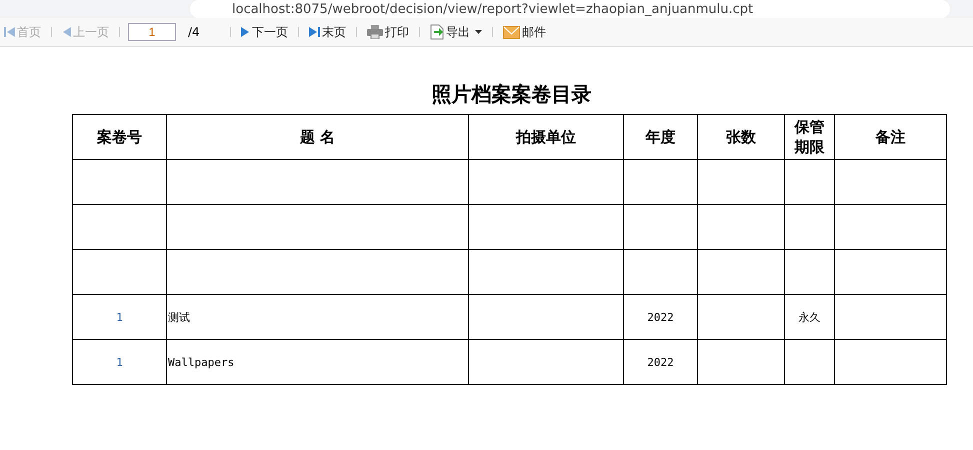  What do you see at coordinates (478, 32) in the screenshot?
I see `caret-icon` at bounding box center [478, 32].